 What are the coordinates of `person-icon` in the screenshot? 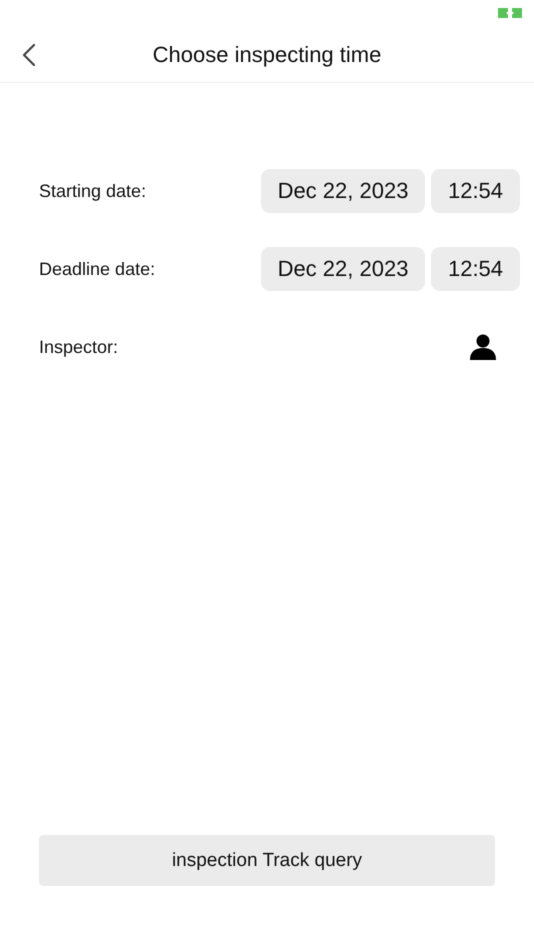 It's located at (483, 347).